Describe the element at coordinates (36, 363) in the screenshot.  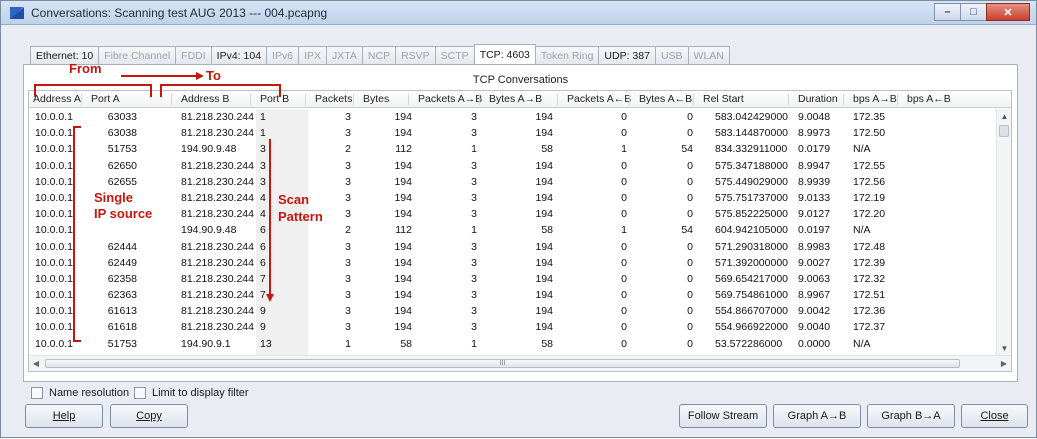
I see `scroll-left-icon: ◀` at that location.